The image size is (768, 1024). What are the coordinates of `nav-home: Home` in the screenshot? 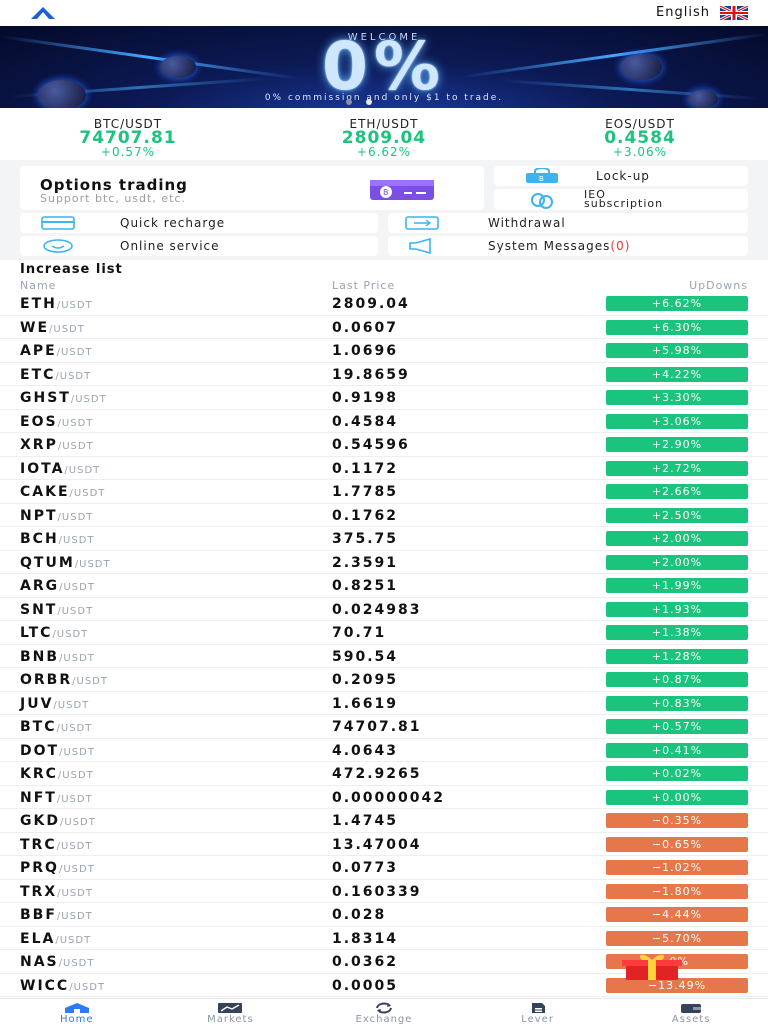 It's located at (77, 1011).